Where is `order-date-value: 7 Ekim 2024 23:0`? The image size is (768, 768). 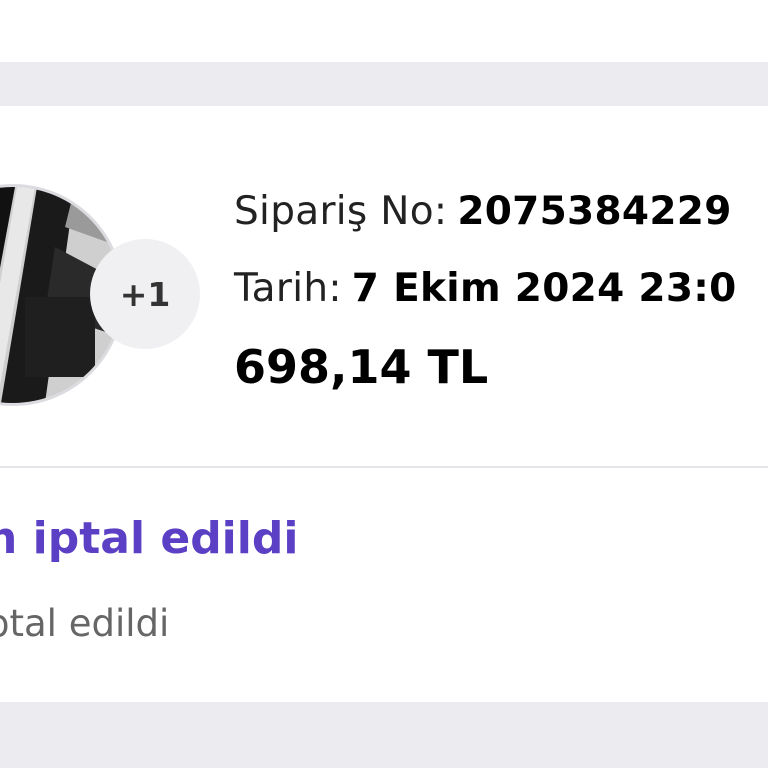 order-date-value: 7 Ekim 2024 23:0 is located at coordinates (544, 288).